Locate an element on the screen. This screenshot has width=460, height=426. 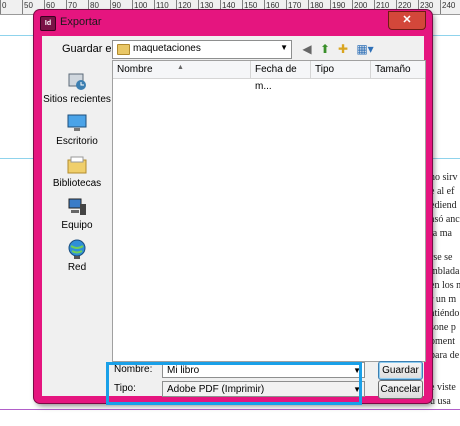
ruler-label: 190 is located at coordinates (339, 5).